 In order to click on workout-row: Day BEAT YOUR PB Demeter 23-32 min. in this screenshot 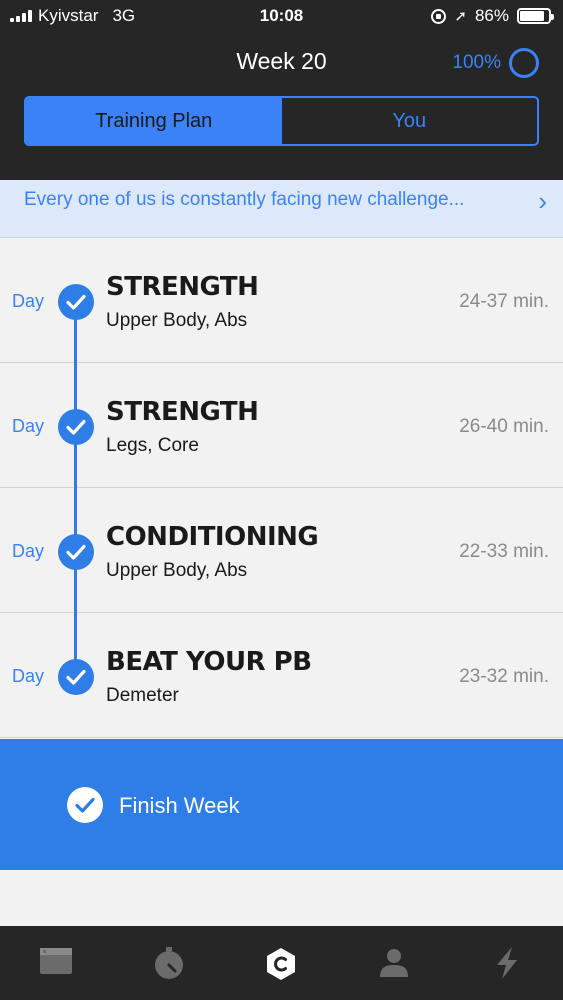, I will do `click(281, 675)`.